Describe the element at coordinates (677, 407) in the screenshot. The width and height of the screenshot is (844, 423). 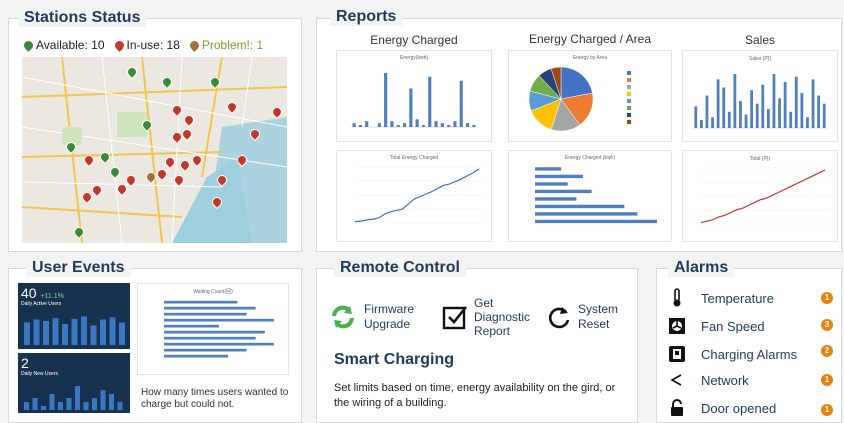
I see `unlock-icon` at that location.